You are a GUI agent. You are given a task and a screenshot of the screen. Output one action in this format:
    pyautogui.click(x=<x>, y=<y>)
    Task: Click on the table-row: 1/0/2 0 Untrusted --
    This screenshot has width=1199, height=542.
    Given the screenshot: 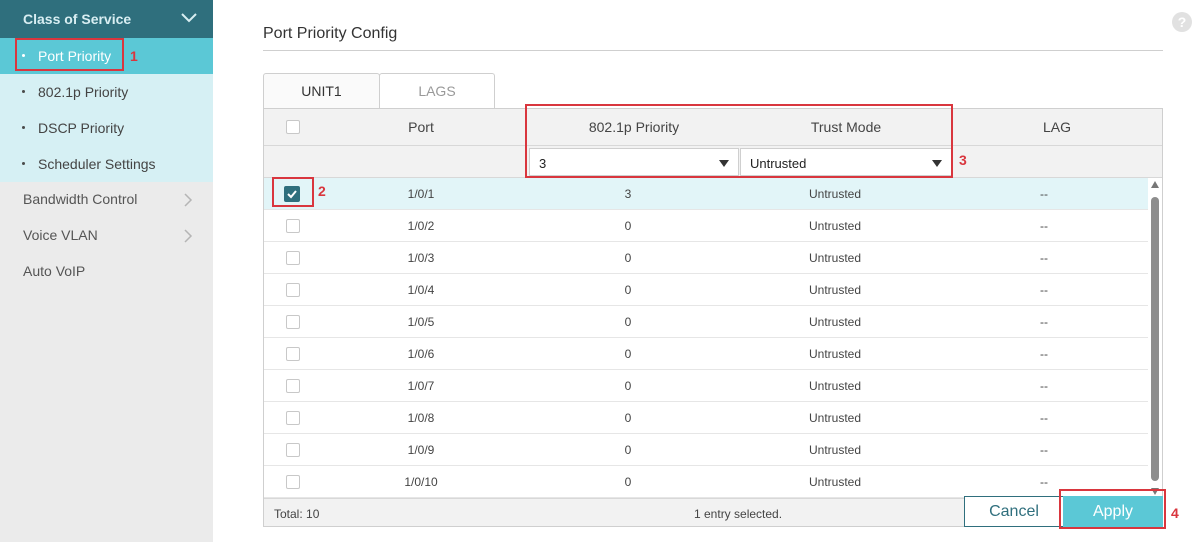 What is the action you would take?
    pyautogui.click(x=706, y=226)
    